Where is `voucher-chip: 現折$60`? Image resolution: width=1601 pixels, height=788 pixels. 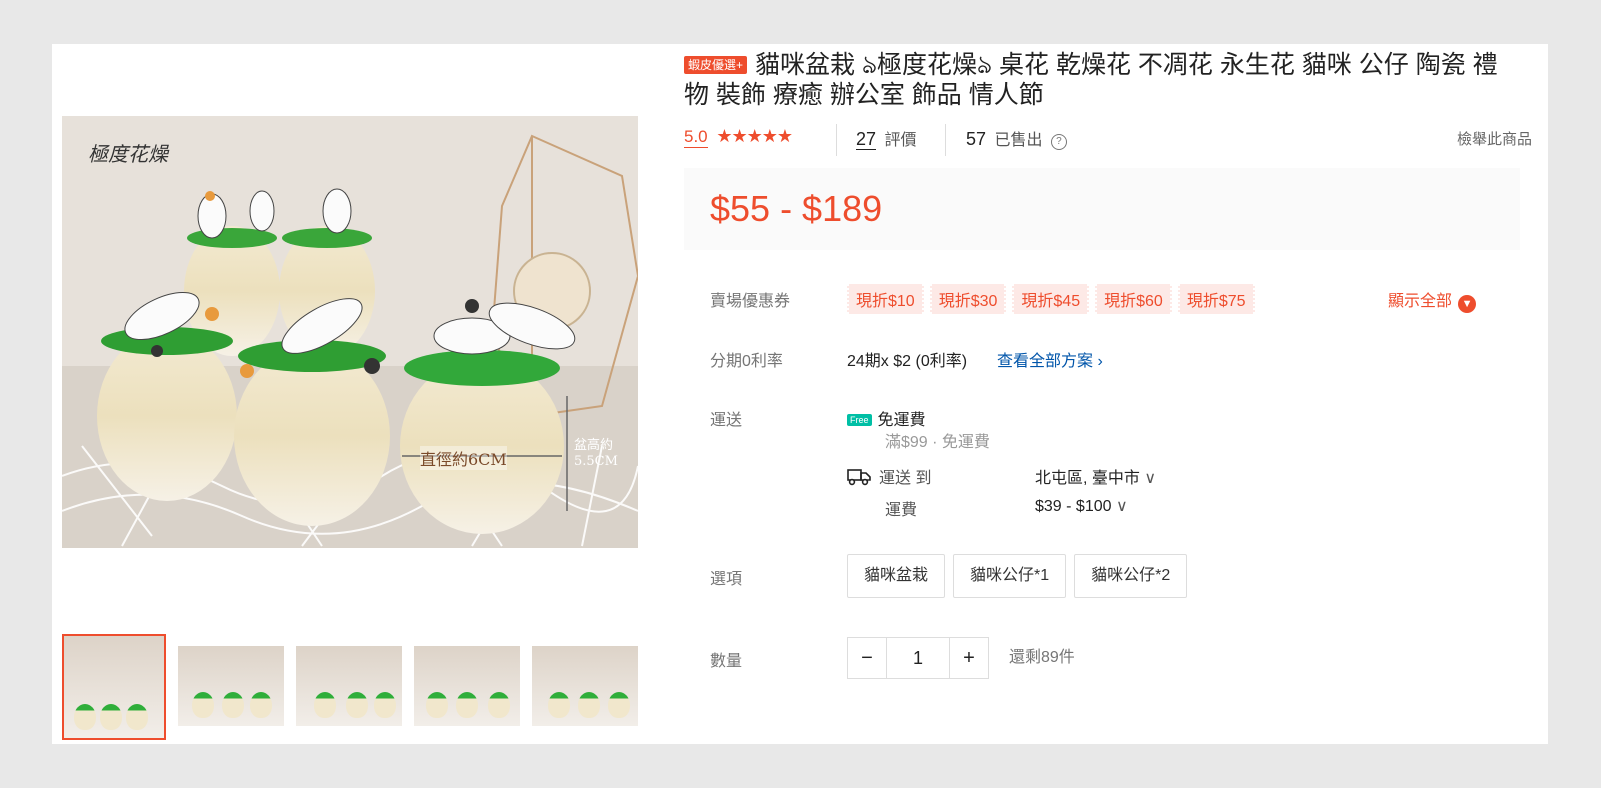
voucher-chip: 現折$60 is located at coordinates (1133, 299).